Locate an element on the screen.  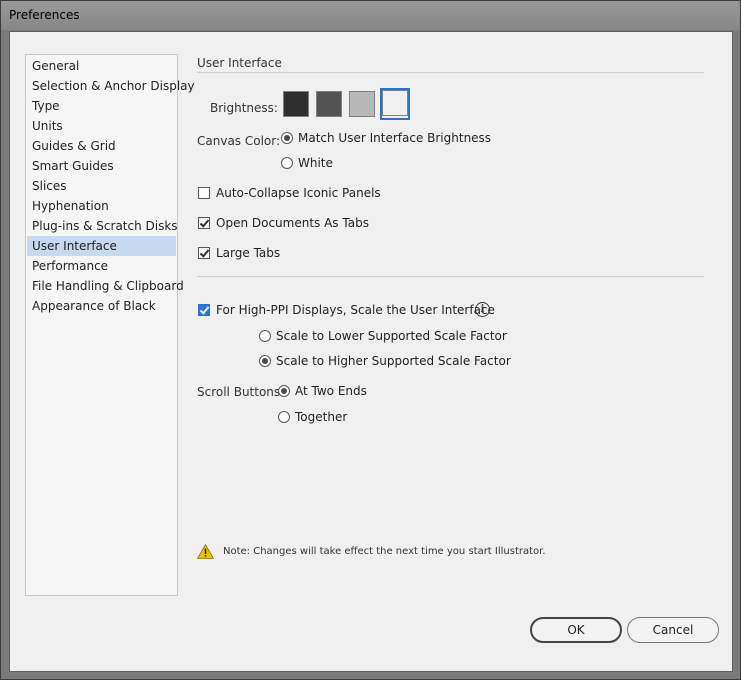
sidebar-item-file-handling-clipboard: File Handling & Clipboard is located at coordinates (105, 286).